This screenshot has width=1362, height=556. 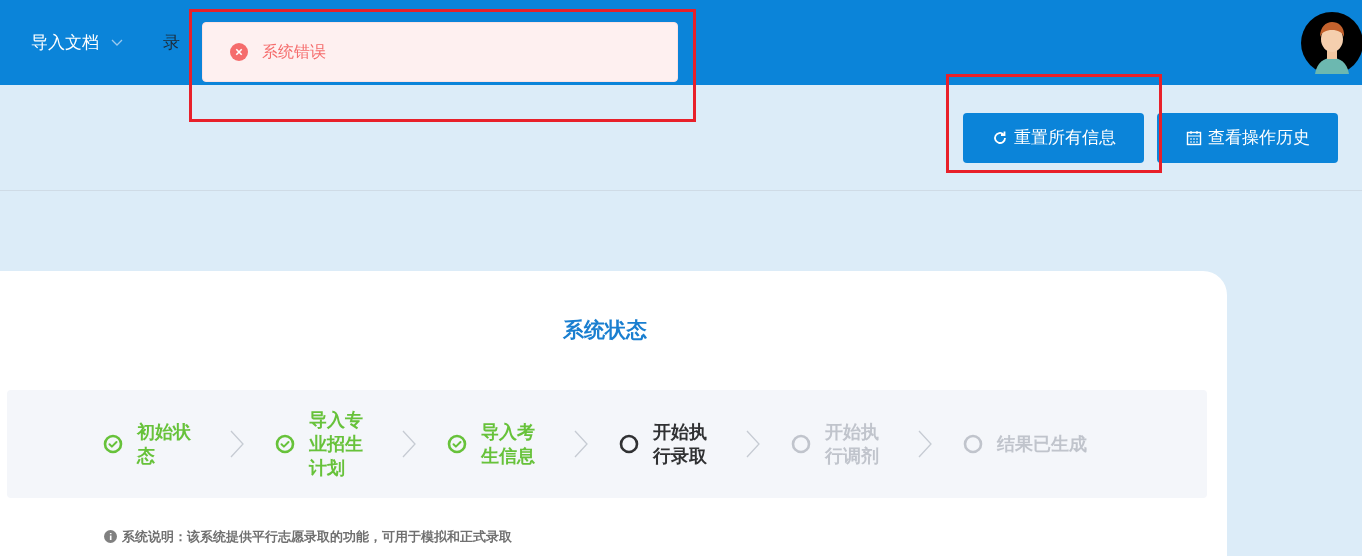 What do you see at coordinates (239, 52) in the screenshot?
I see `error-icon` at bounding box center [239, 52].